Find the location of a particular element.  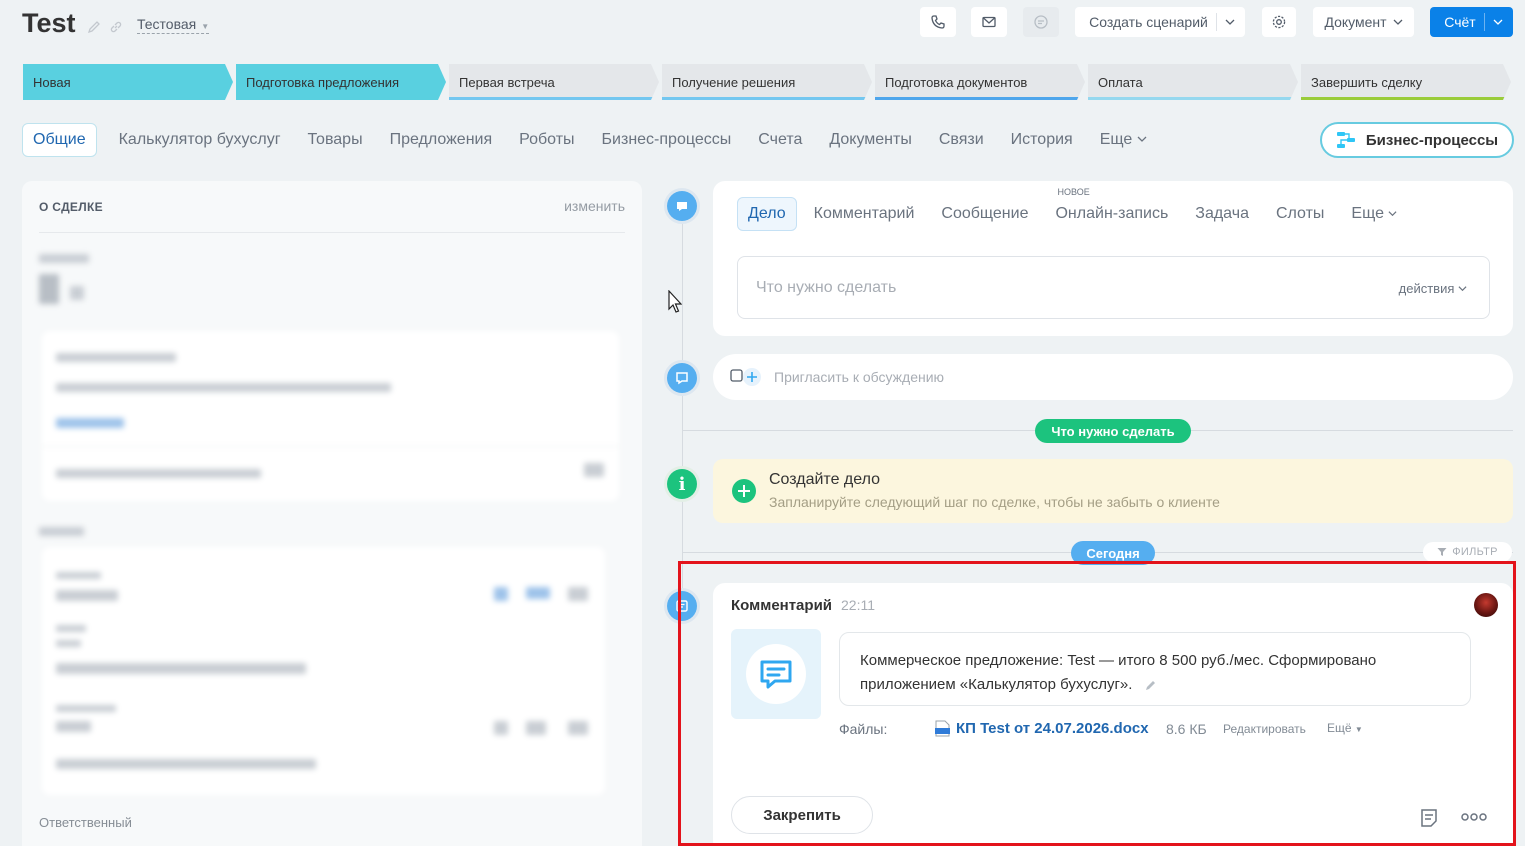

stage-decision: Получение решения is located at coordinates (767, 82).